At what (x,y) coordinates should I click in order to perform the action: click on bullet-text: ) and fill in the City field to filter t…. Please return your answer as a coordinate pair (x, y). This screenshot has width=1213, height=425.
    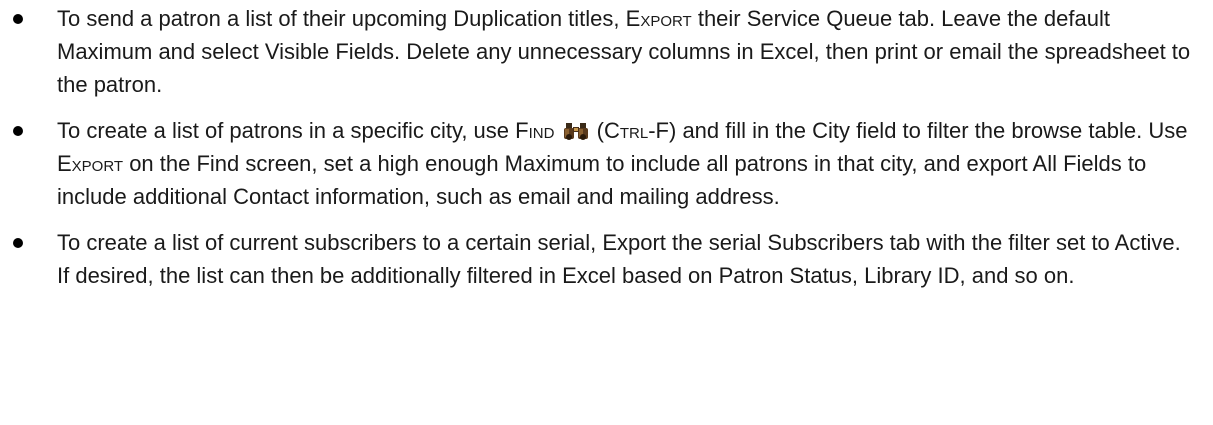
    Looking at the image, I should click on (928, 130).